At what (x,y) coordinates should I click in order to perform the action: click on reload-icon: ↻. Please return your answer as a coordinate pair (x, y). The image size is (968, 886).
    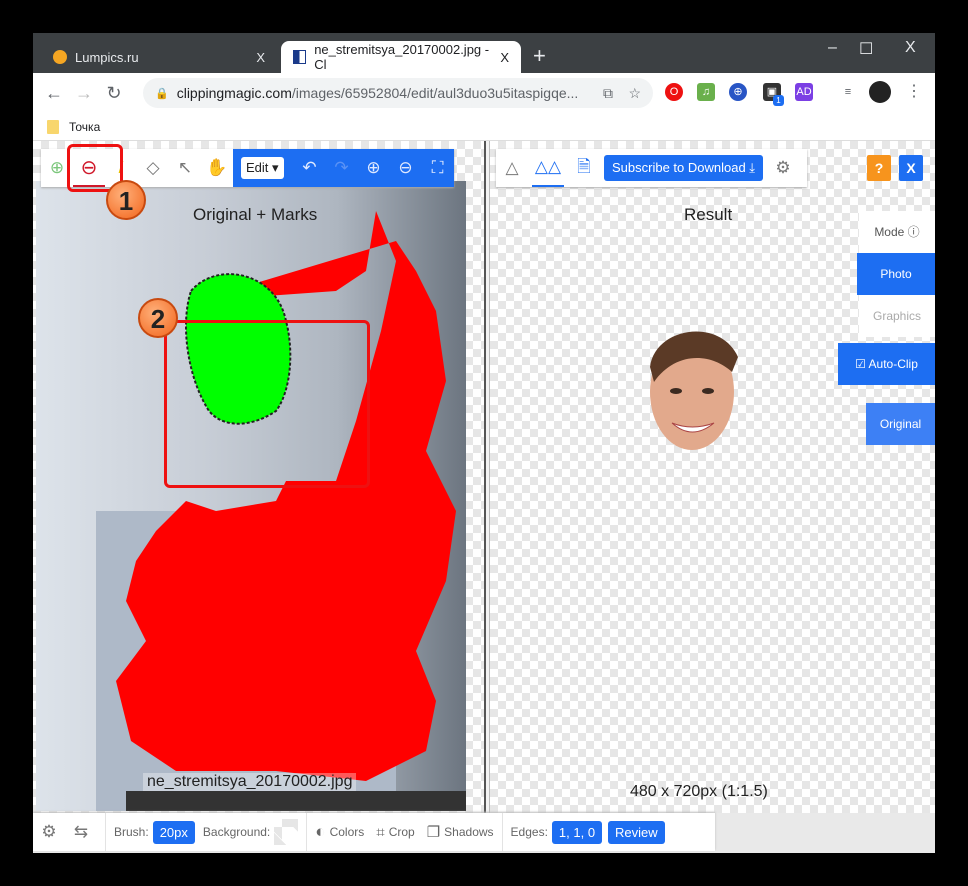
    Looking at the image, I should click on (114, 93).